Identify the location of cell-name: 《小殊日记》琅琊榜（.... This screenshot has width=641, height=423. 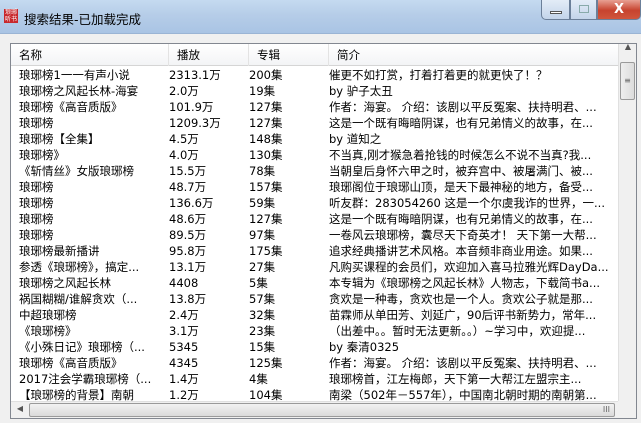
(82, 347).